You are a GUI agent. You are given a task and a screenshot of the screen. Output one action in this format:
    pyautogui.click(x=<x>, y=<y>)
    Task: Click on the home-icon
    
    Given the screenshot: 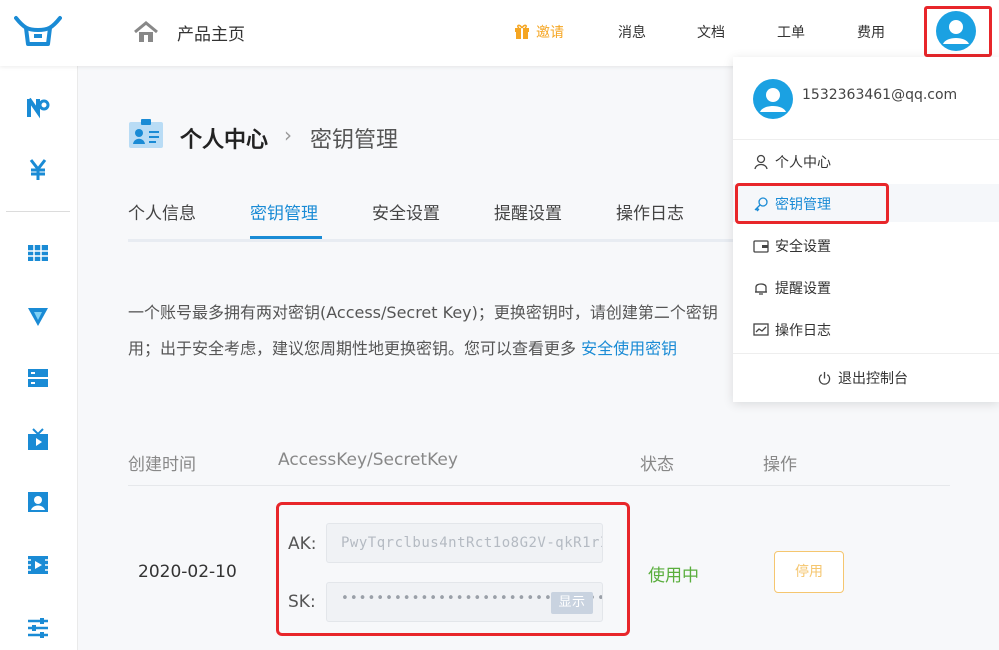 What is the action you would take?
    pyautogui.click(x=146, y=32)
    